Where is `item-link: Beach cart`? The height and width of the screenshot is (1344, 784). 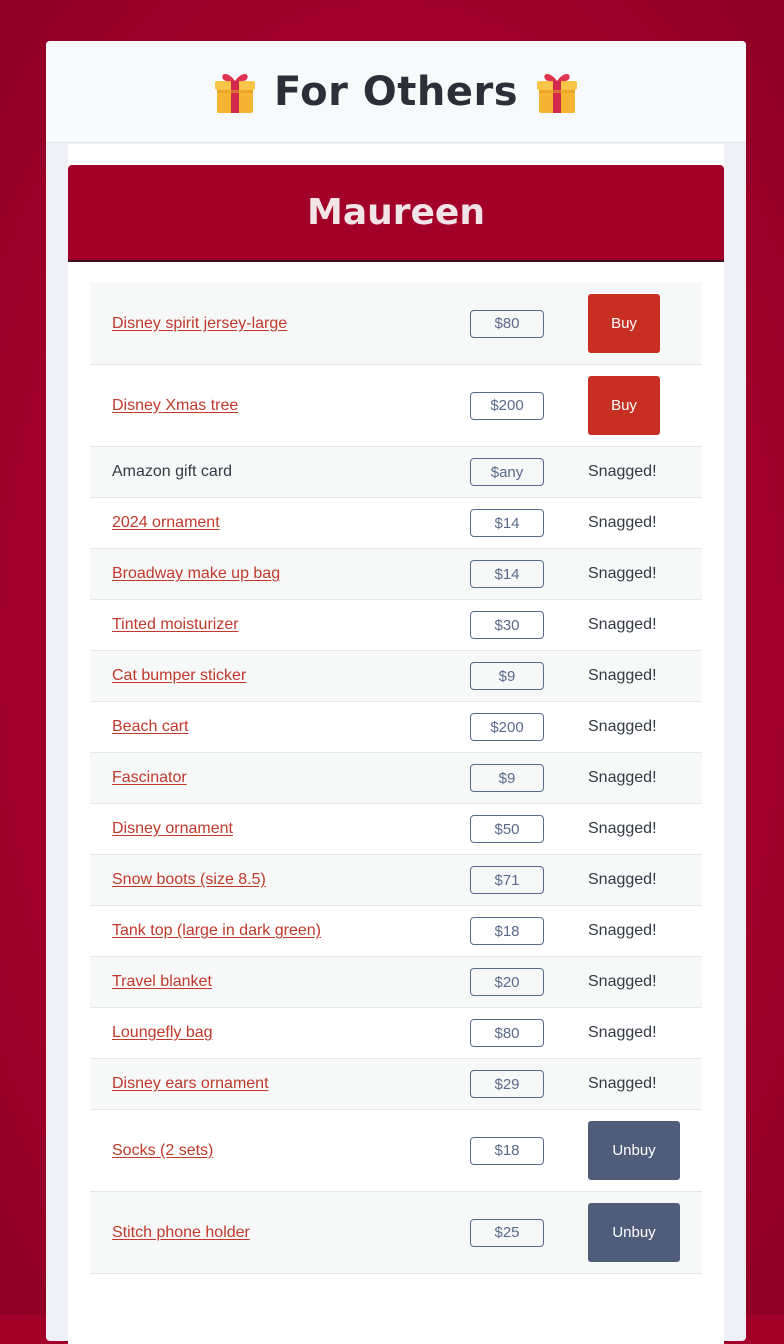
item-link: Beach cart is located at coordinates (150, 727).